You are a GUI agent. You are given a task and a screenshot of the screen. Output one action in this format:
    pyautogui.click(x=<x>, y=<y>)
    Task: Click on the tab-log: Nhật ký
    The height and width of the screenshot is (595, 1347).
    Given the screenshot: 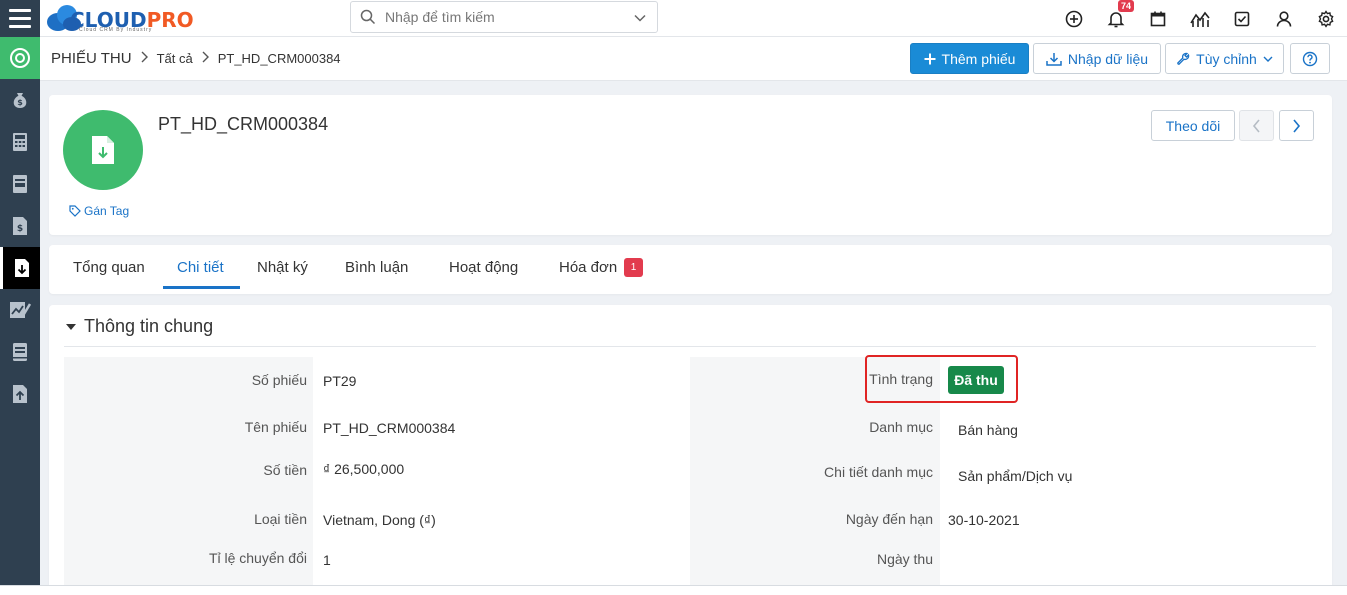 What is the action you would take?
    pyautogui.click(x=282, y=267)
    